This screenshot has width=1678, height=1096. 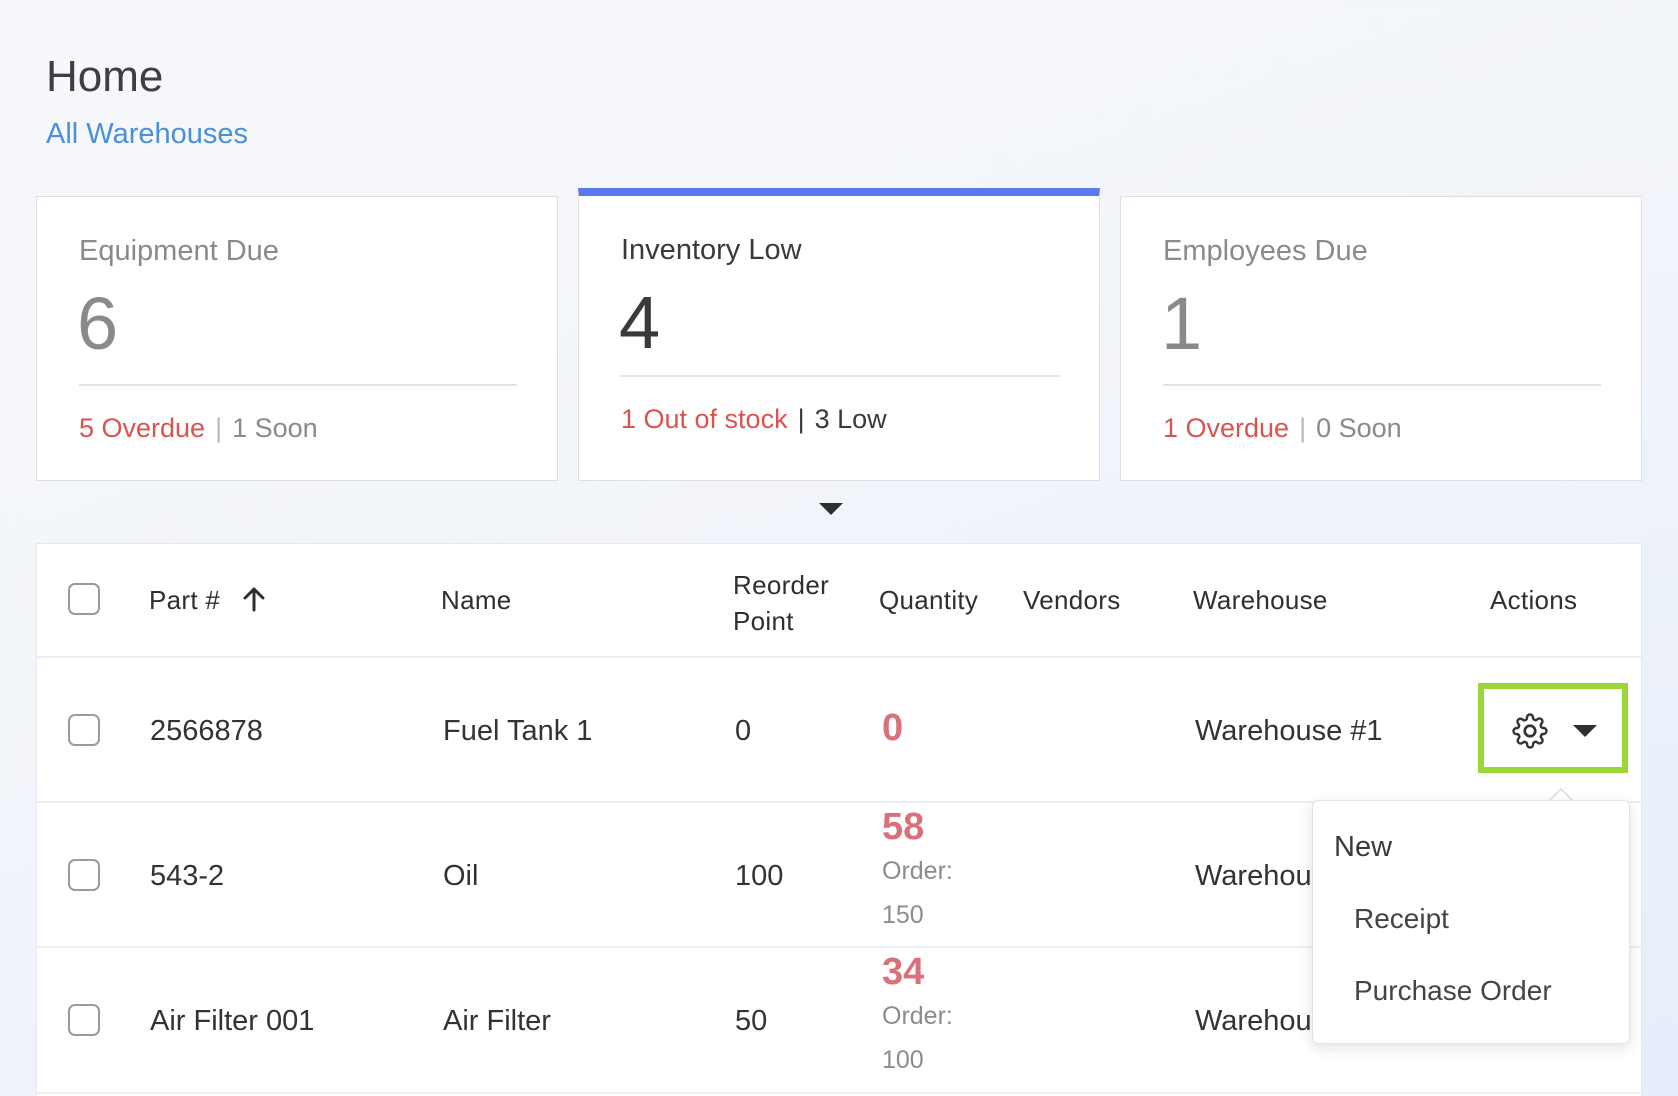 I want to click on expand-caret-icon, so click(x=831, y=509).